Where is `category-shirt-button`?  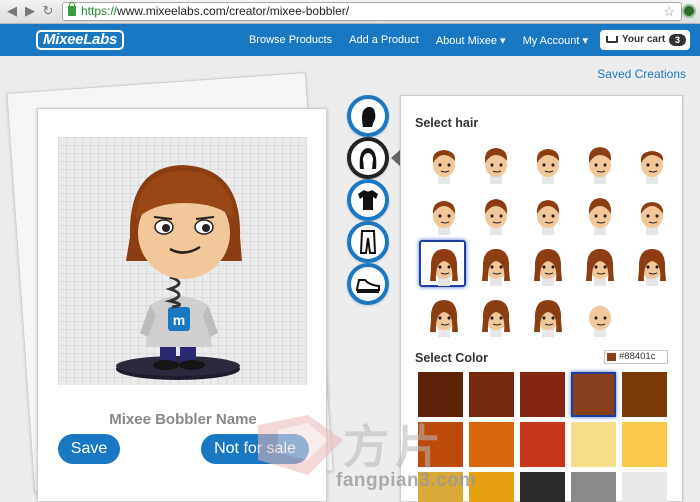 category-shirt-button is located at coordinates (368, 200).